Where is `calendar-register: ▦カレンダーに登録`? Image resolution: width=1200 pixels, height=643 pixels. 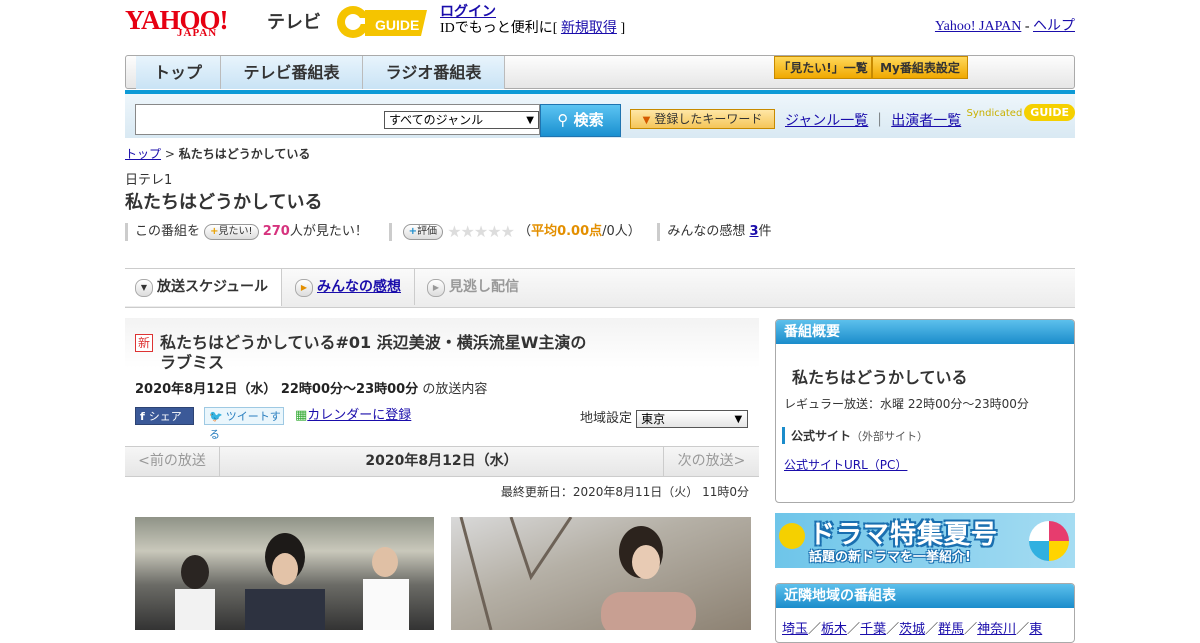 calendar-register: ▦カレンダーに登録 is located at coordinates (353, 416).